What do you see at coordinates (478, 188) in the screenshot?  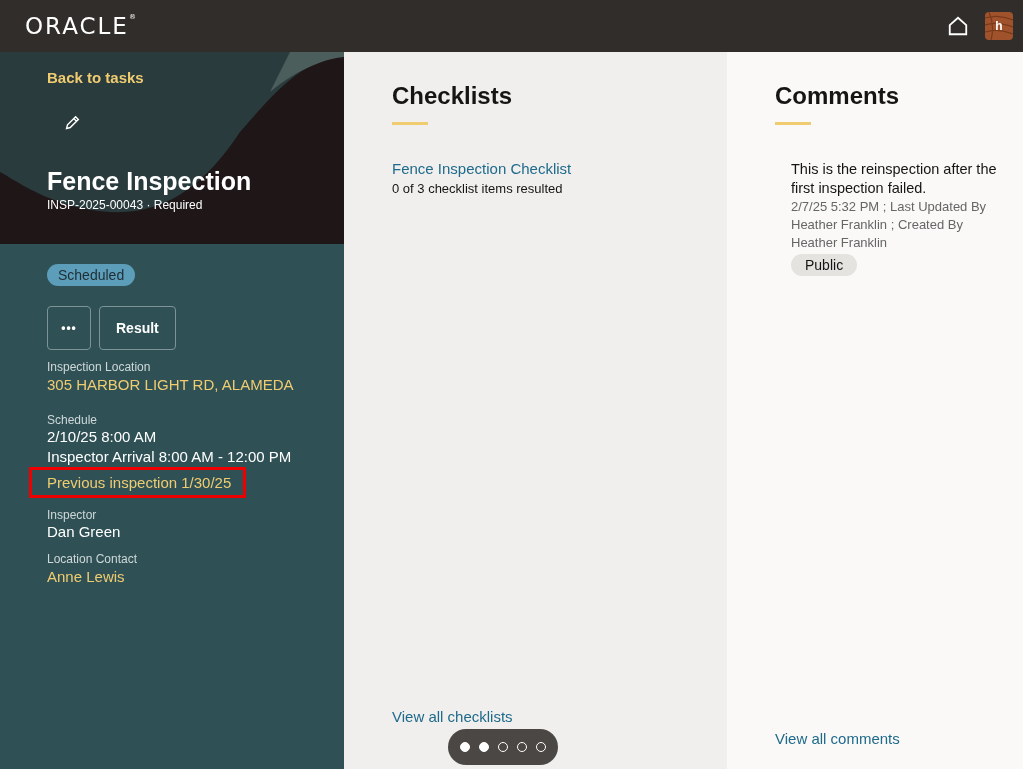 I see `checklist-summary: 0 of 3 checklist items resulted` at bounding box center [478, 188].